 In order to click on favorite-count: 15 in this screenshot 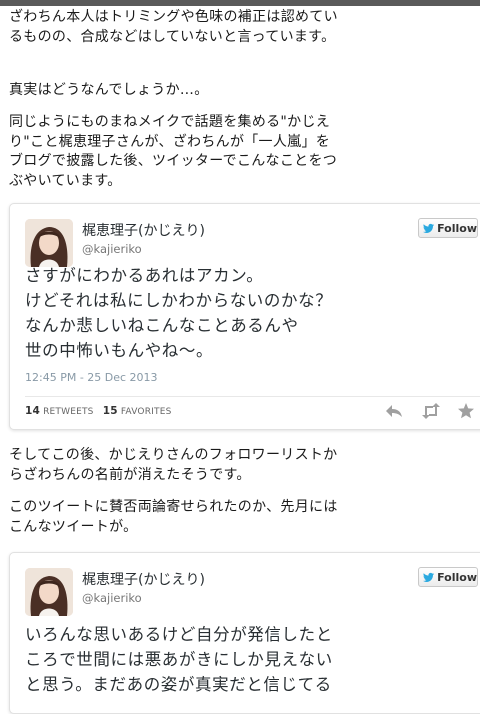, I will do `click(110, 411)`.